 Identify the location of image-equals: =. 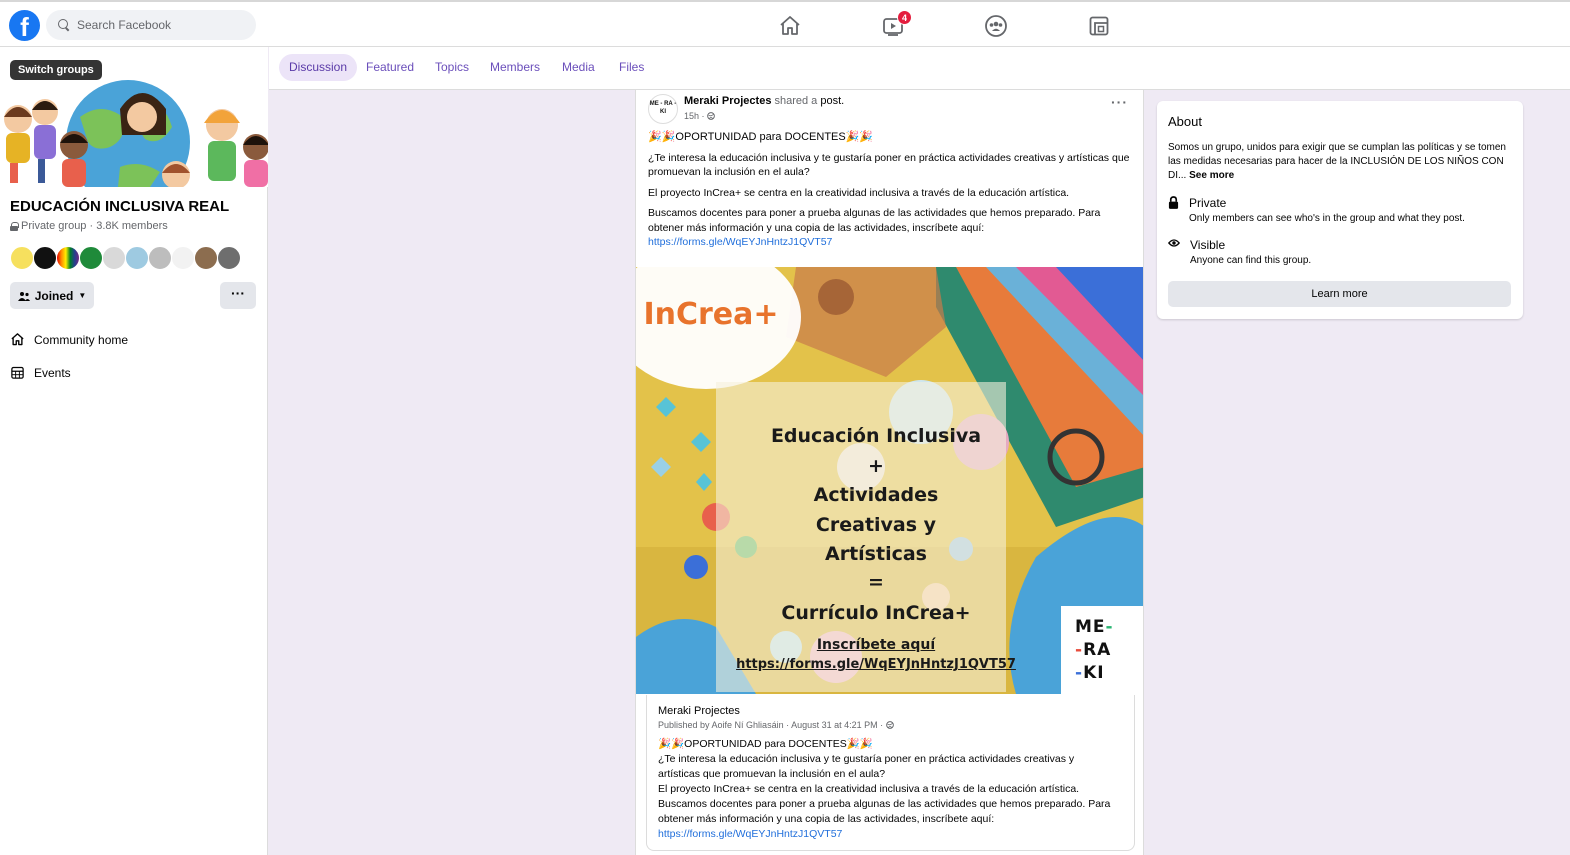
(876, 582).